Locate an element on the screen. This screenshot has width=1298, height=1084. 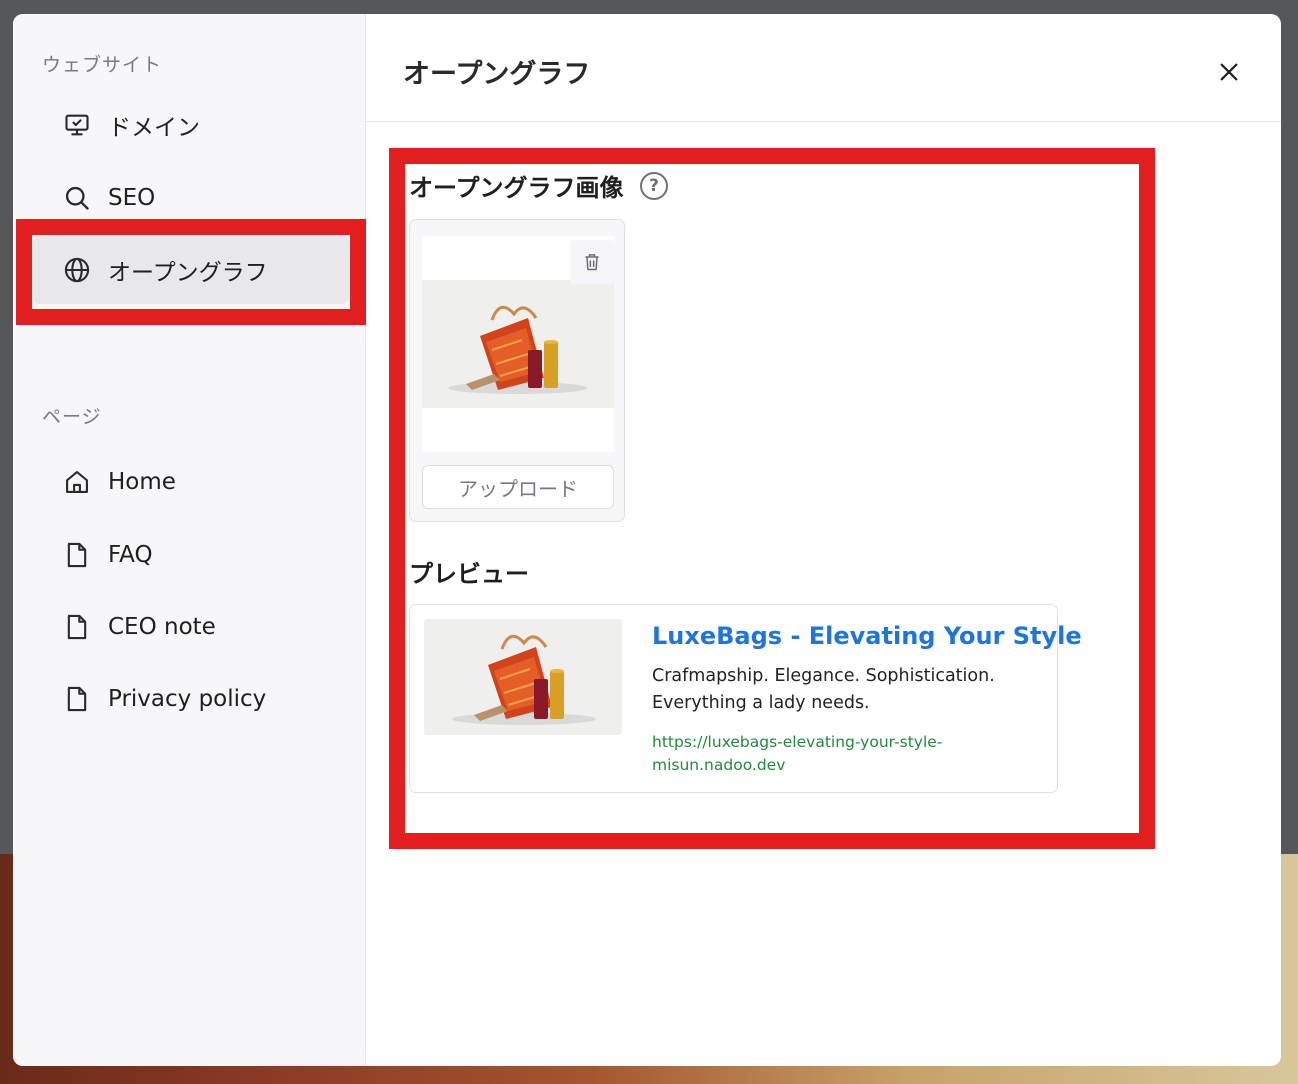
monitor-icon is located at coordinates (77, 125).